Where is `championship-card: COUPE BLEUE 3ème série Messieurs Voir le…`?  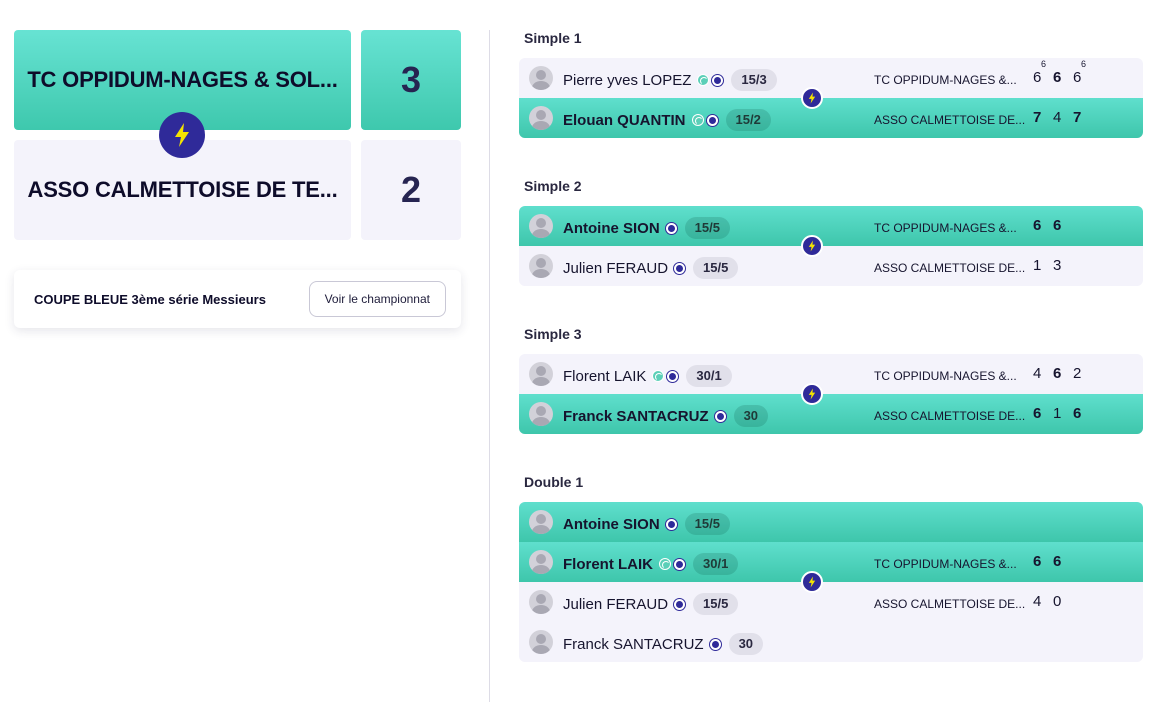 championship-card: COUPE BLEUE 3ème série Messieurs Voir le… is located at coordinates (237, 299).